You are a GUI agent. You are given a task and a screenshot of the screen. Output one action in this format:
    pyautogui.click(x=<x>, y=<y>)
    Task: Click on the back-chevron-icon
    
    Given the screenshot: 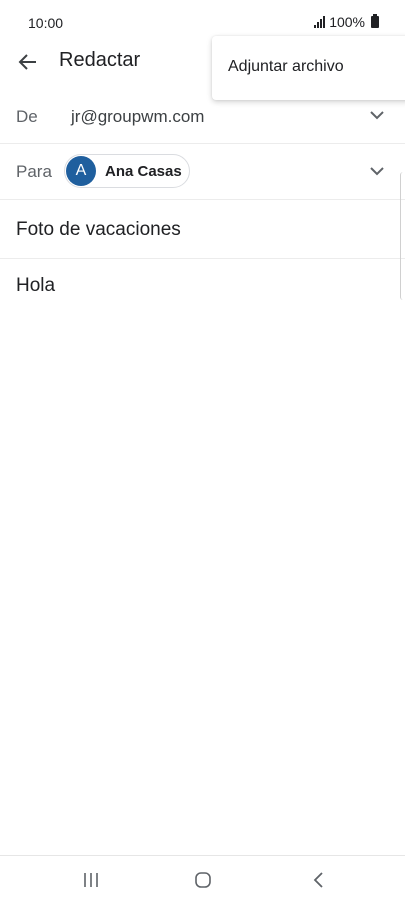 What is the action you would take?
    pyautogui.click(x=318, y=880)
    